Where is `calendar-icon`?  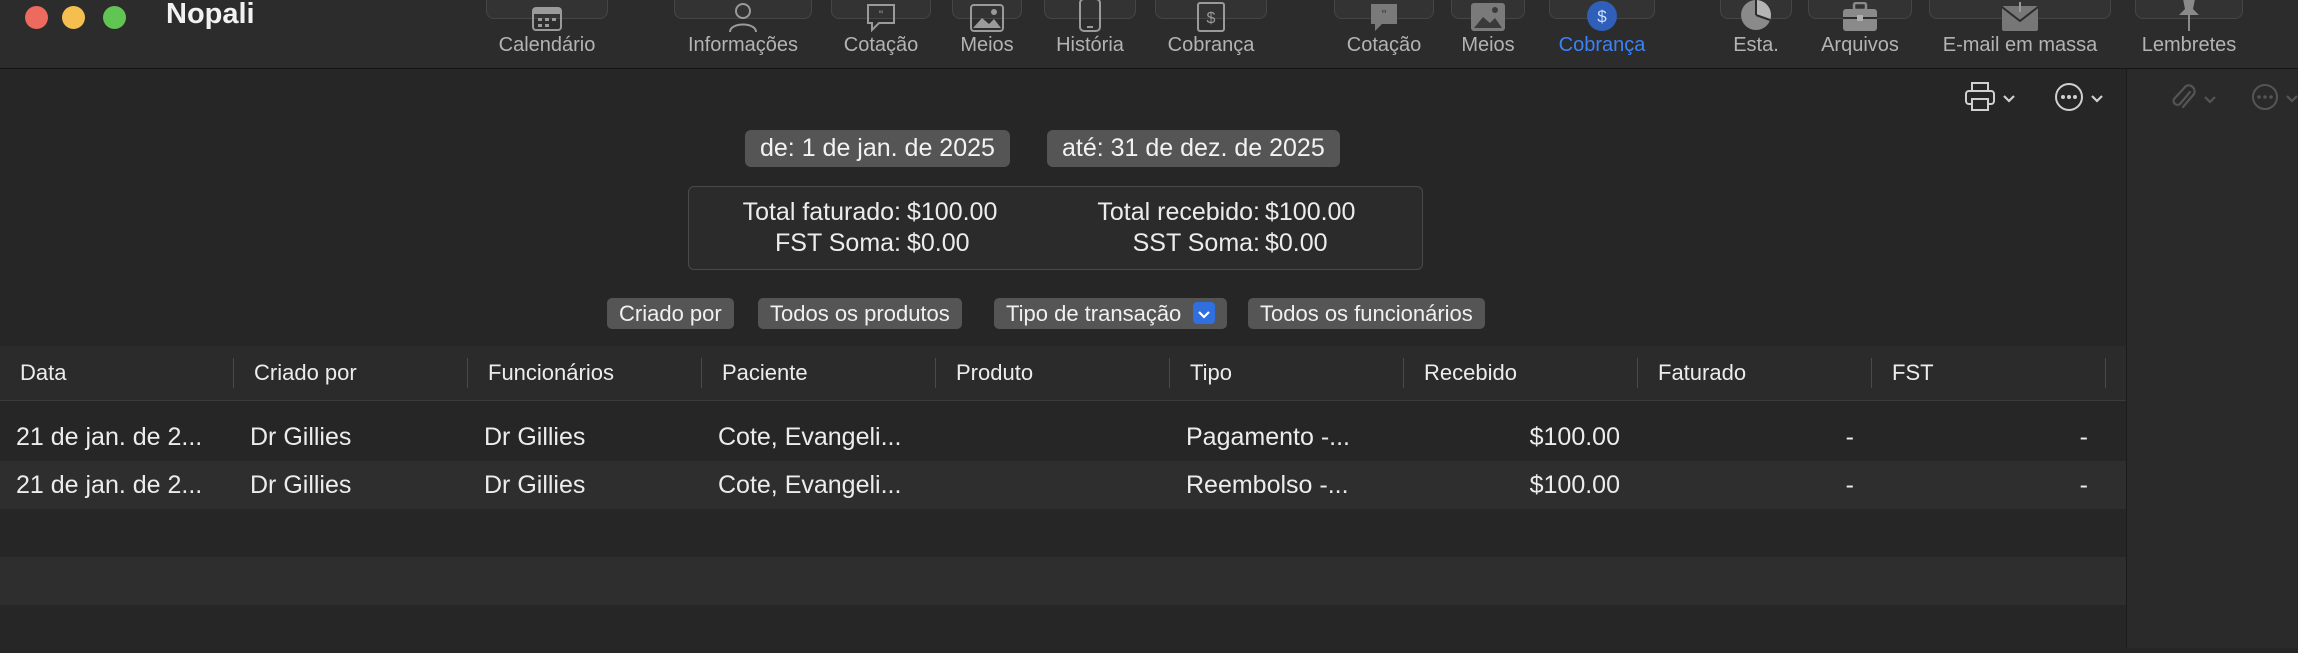
calendar-icon is located at coordinates (547, 16).